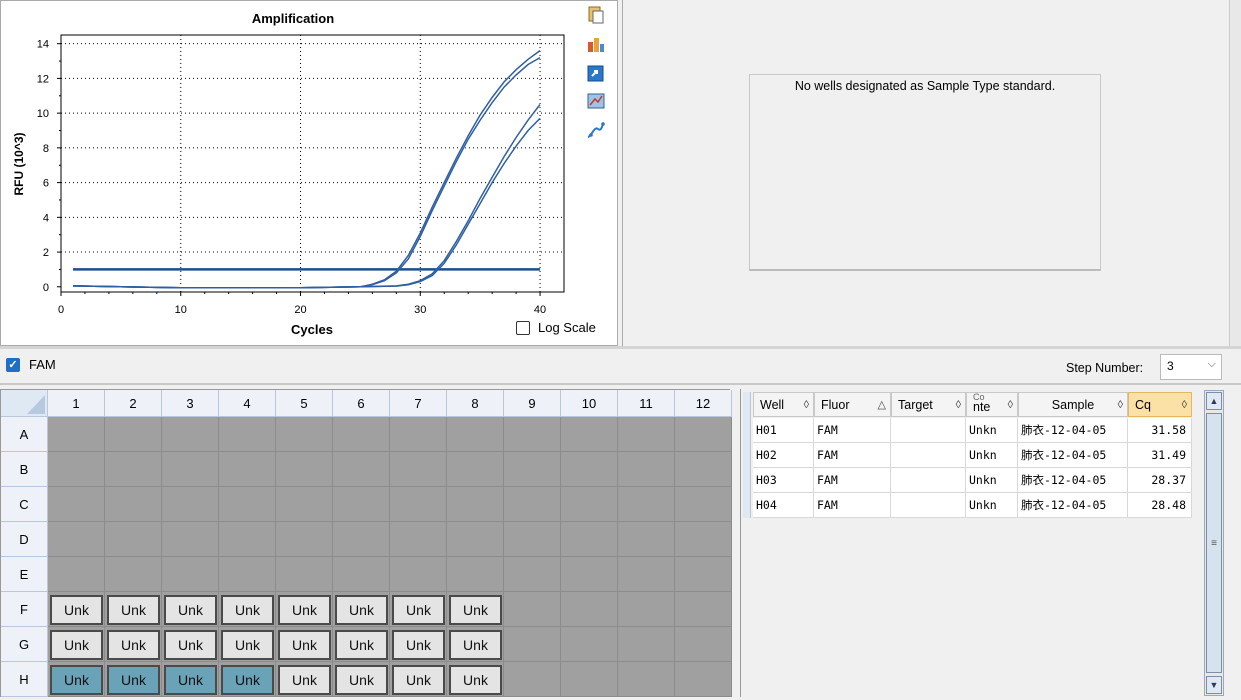 This screenshot has height=700, width=1241. Describe the element at coordinates (76, 645) in the screenshot. I see `well-unk-G1: Unk` at that location.